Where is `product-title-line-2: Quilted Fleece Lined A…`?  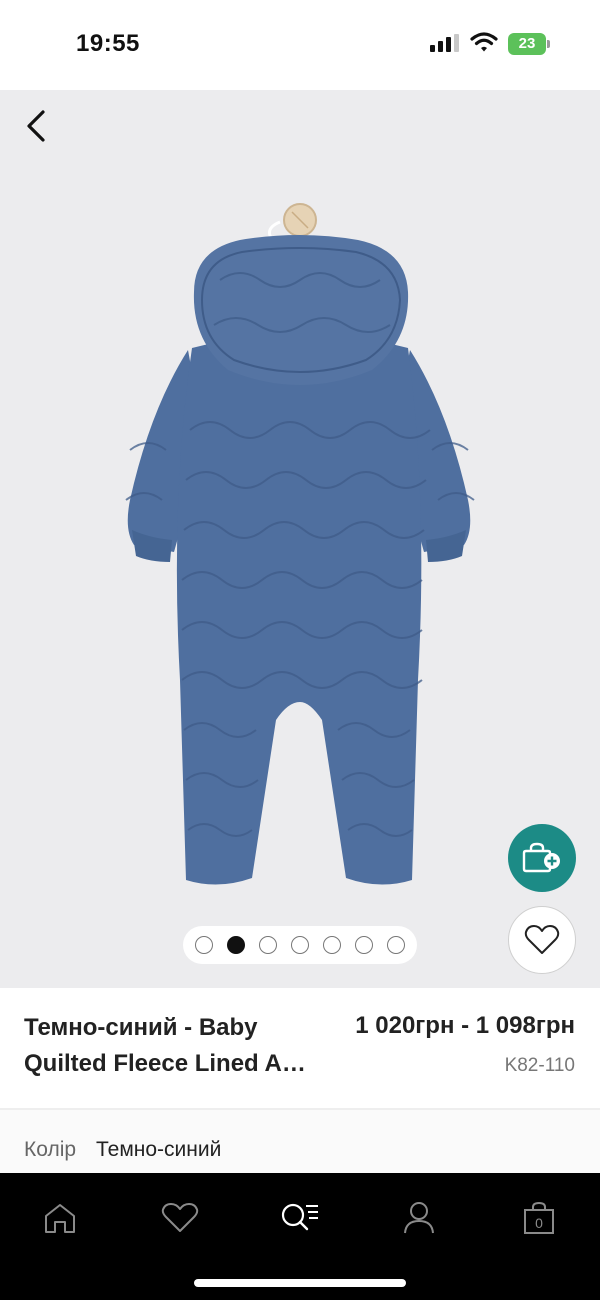
product-title-line-2: Quilted Fleece Lined A… is located at coordinates (165, 1063).